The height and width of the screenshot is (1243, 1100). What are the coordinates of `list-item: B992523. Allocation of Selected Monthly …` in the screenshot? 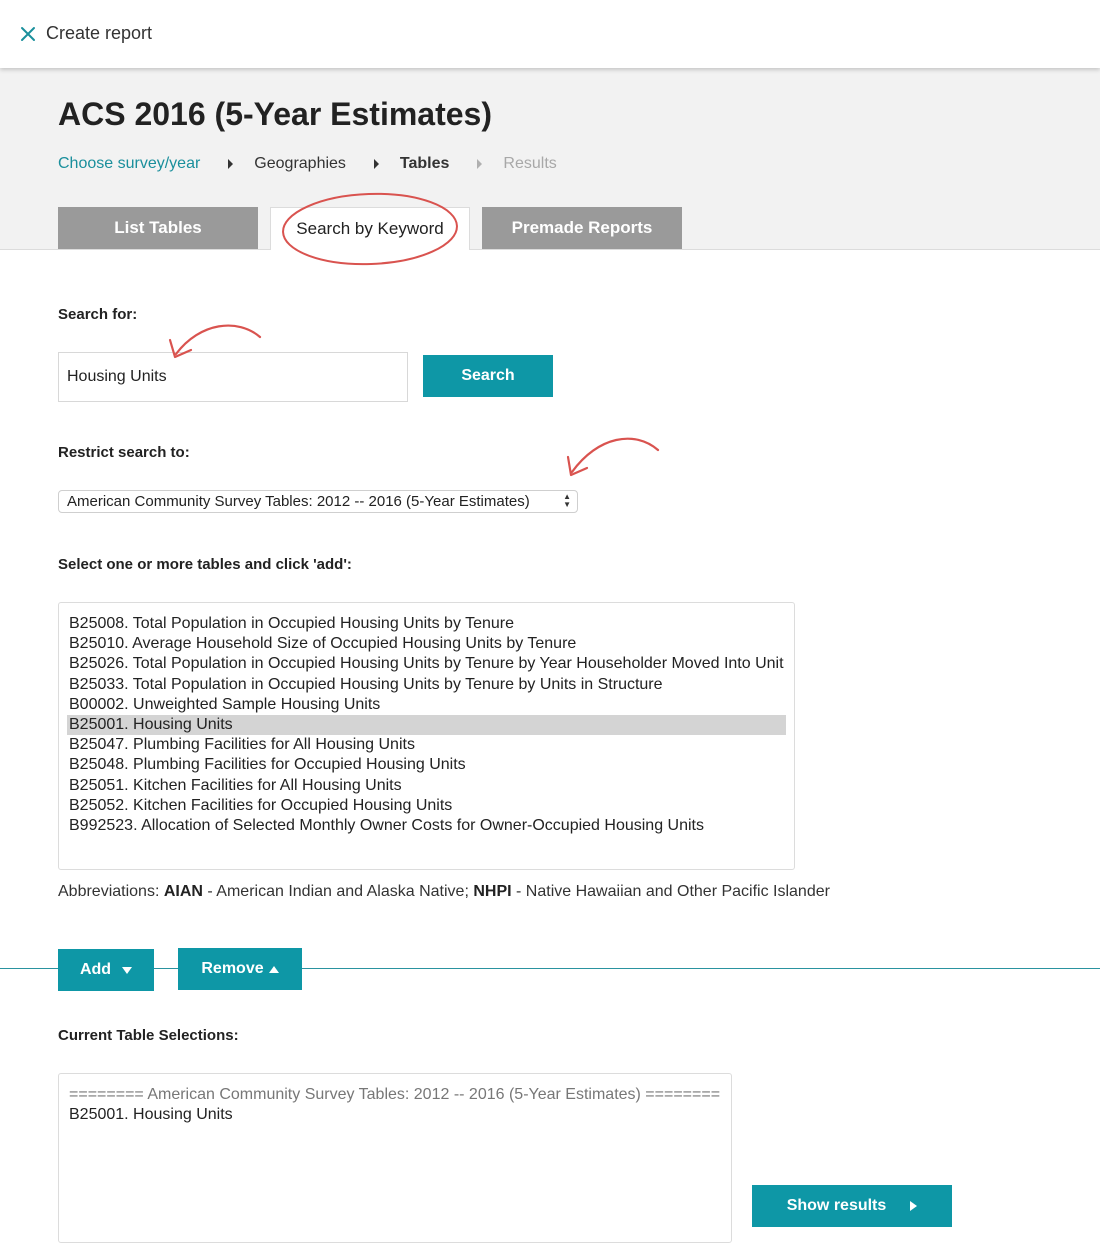 It's located at (426, 826).